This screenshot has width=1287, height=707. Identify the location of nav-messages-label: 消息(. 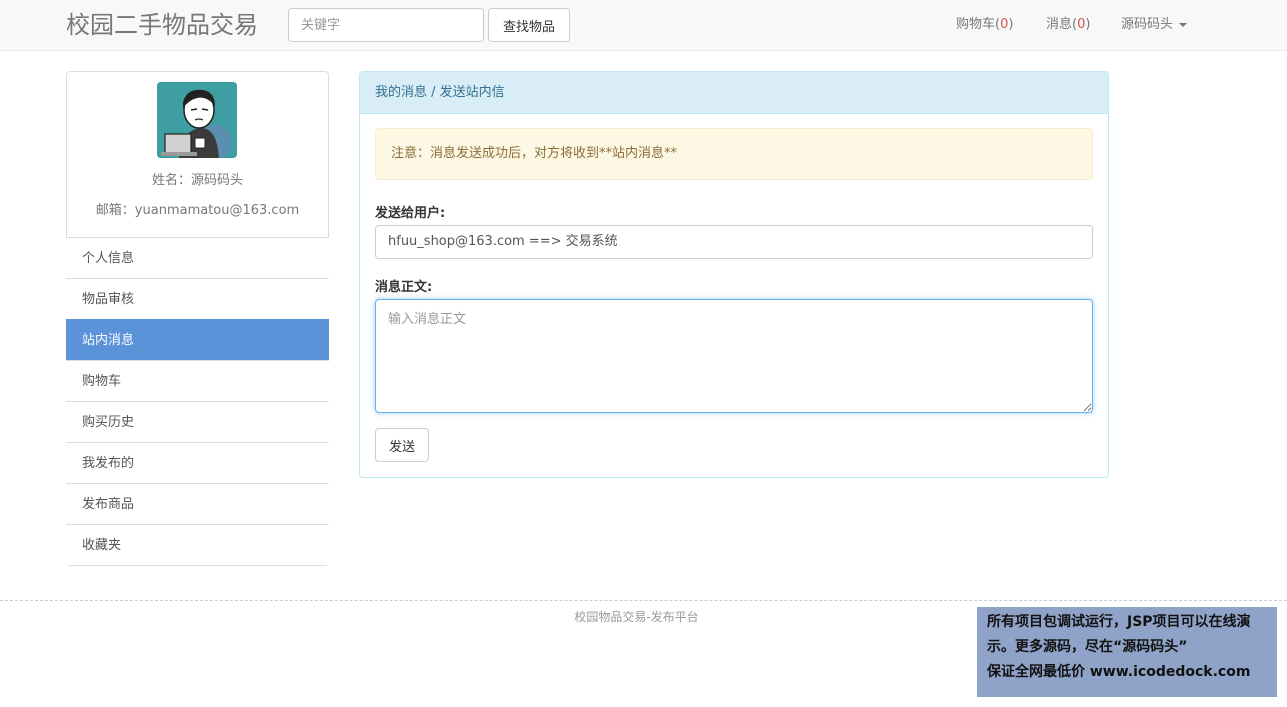
(1062, 24).